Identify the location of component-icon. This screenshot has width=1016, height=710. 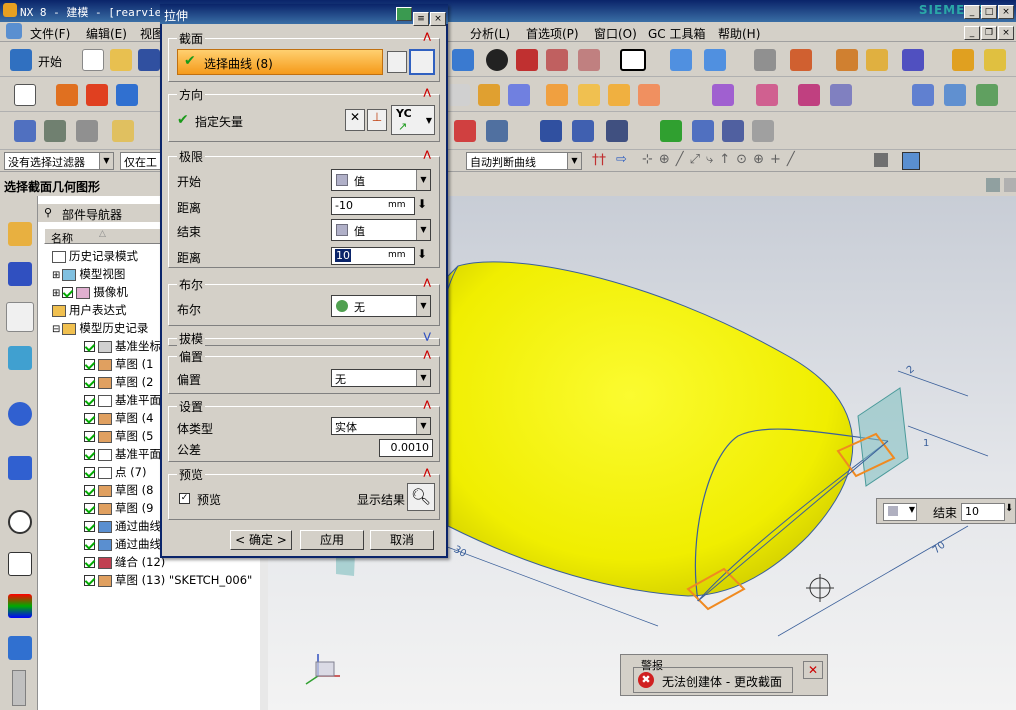
(733, 131).